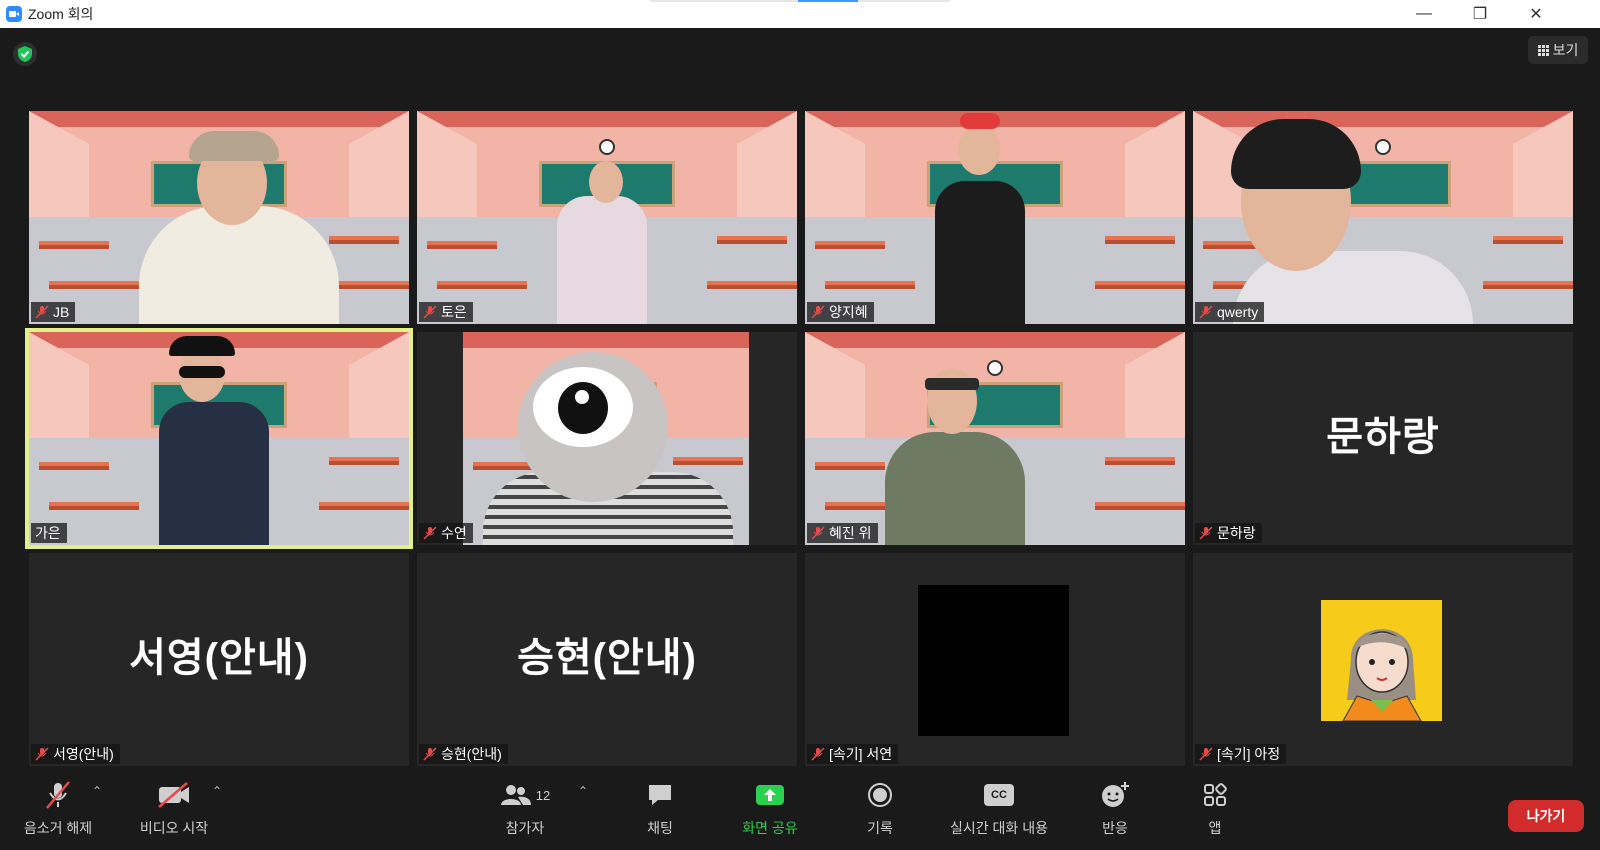  What do you see at coordinates (880, 828) in the screenshot?
I see `record-label: 기록` at bounding box center [880, 828].